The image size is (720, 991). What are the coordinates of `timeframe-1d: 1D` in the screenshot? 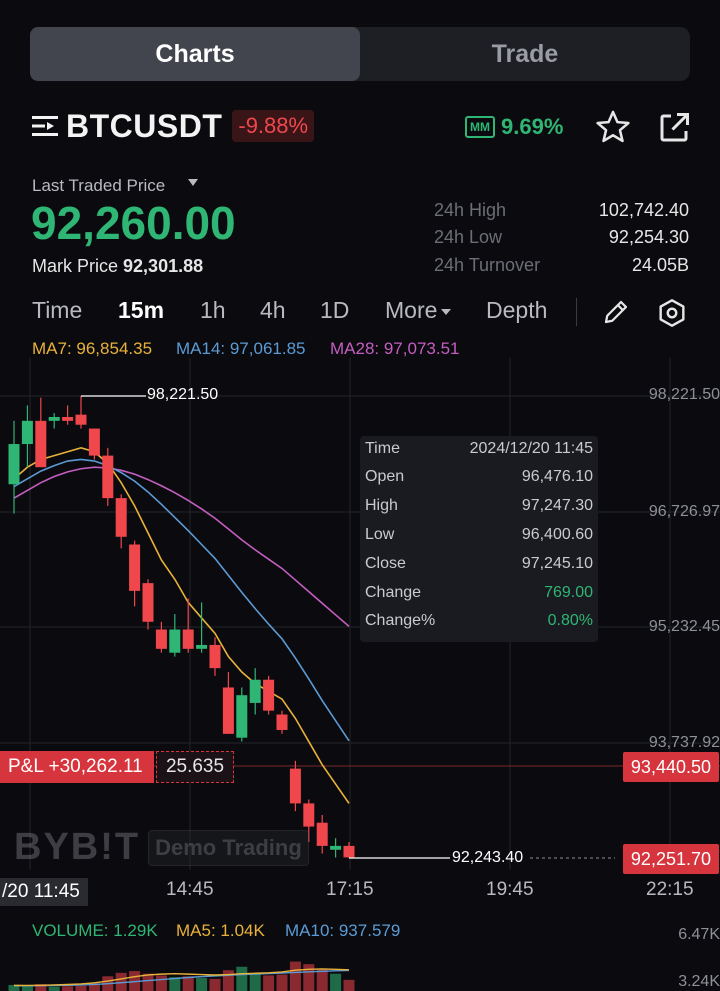 It's located at (334, 310).